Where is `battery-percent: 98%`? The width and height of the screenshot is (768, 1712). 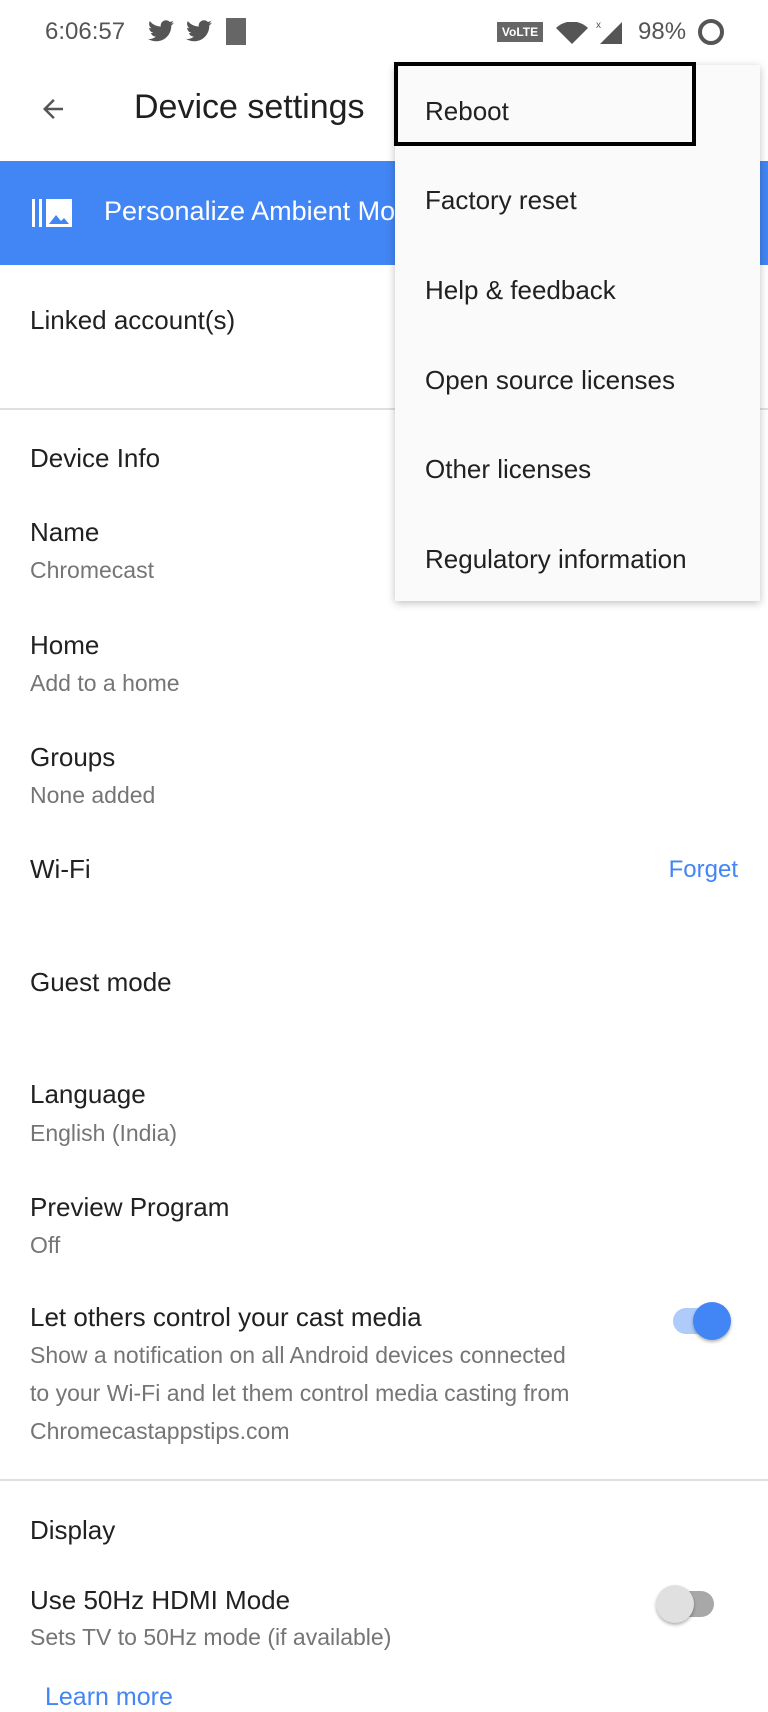
battery-percent: 98% is located at coordinates (662, 31).